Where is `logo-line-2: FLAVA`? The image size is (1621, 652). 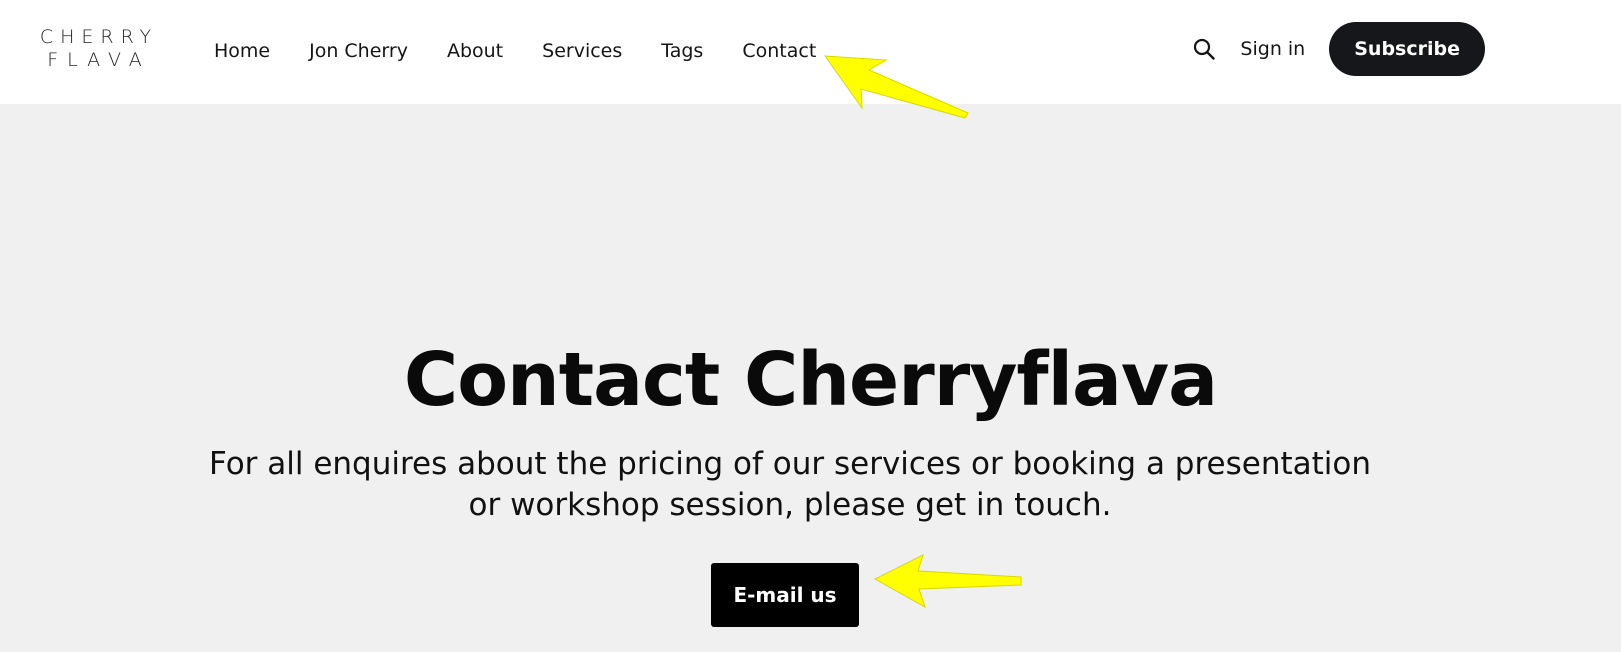 logo-line-2: FLAVA is located at coordinates (99, 60).